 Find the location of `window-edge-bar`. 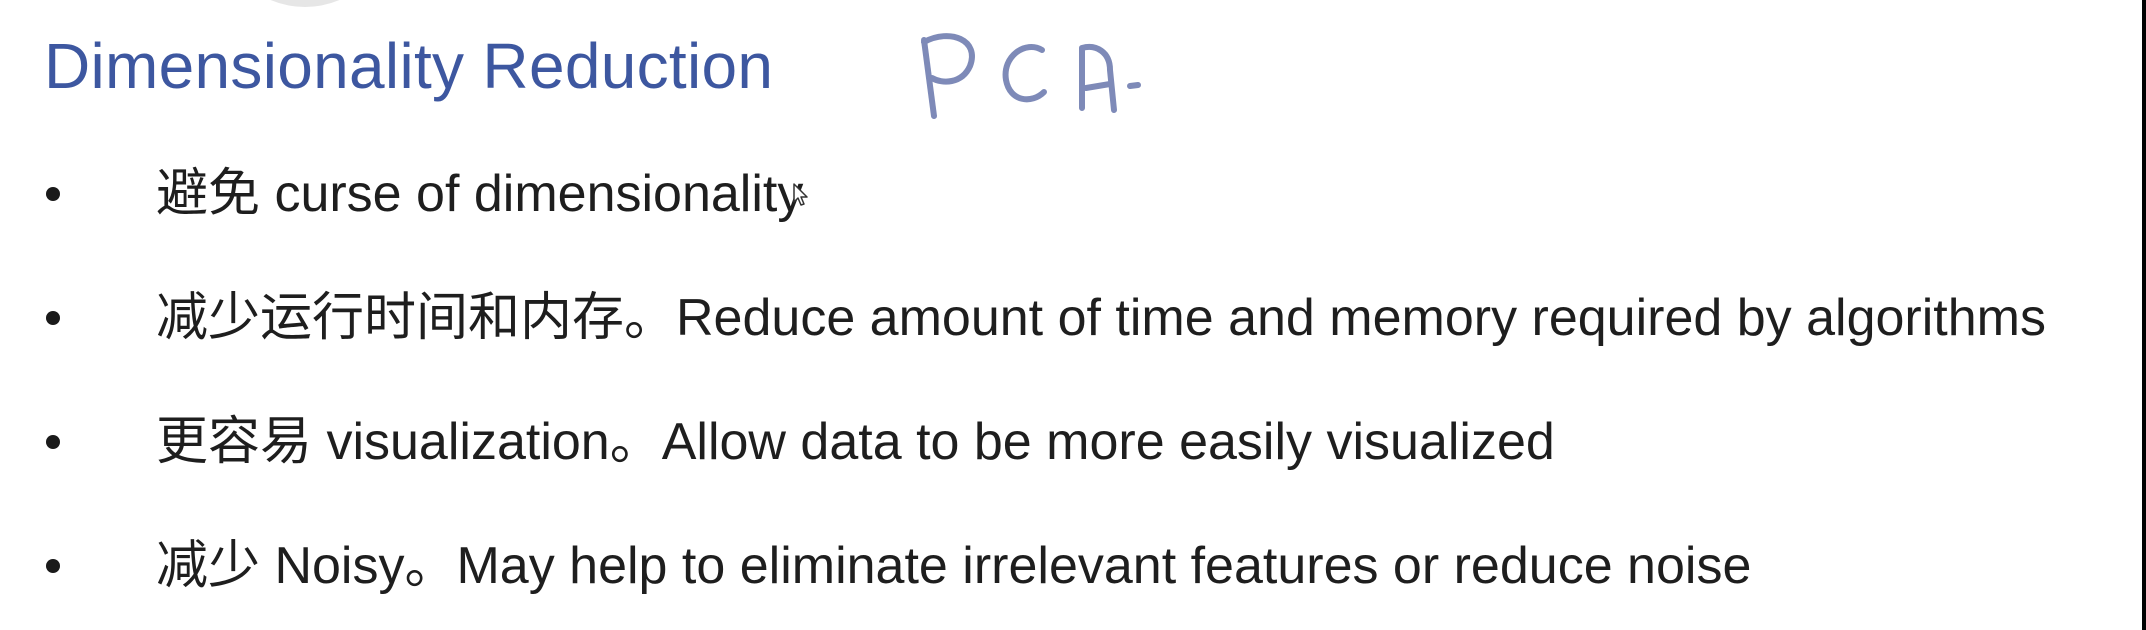

window-edge-bar is located at coordinates (2144, 315).